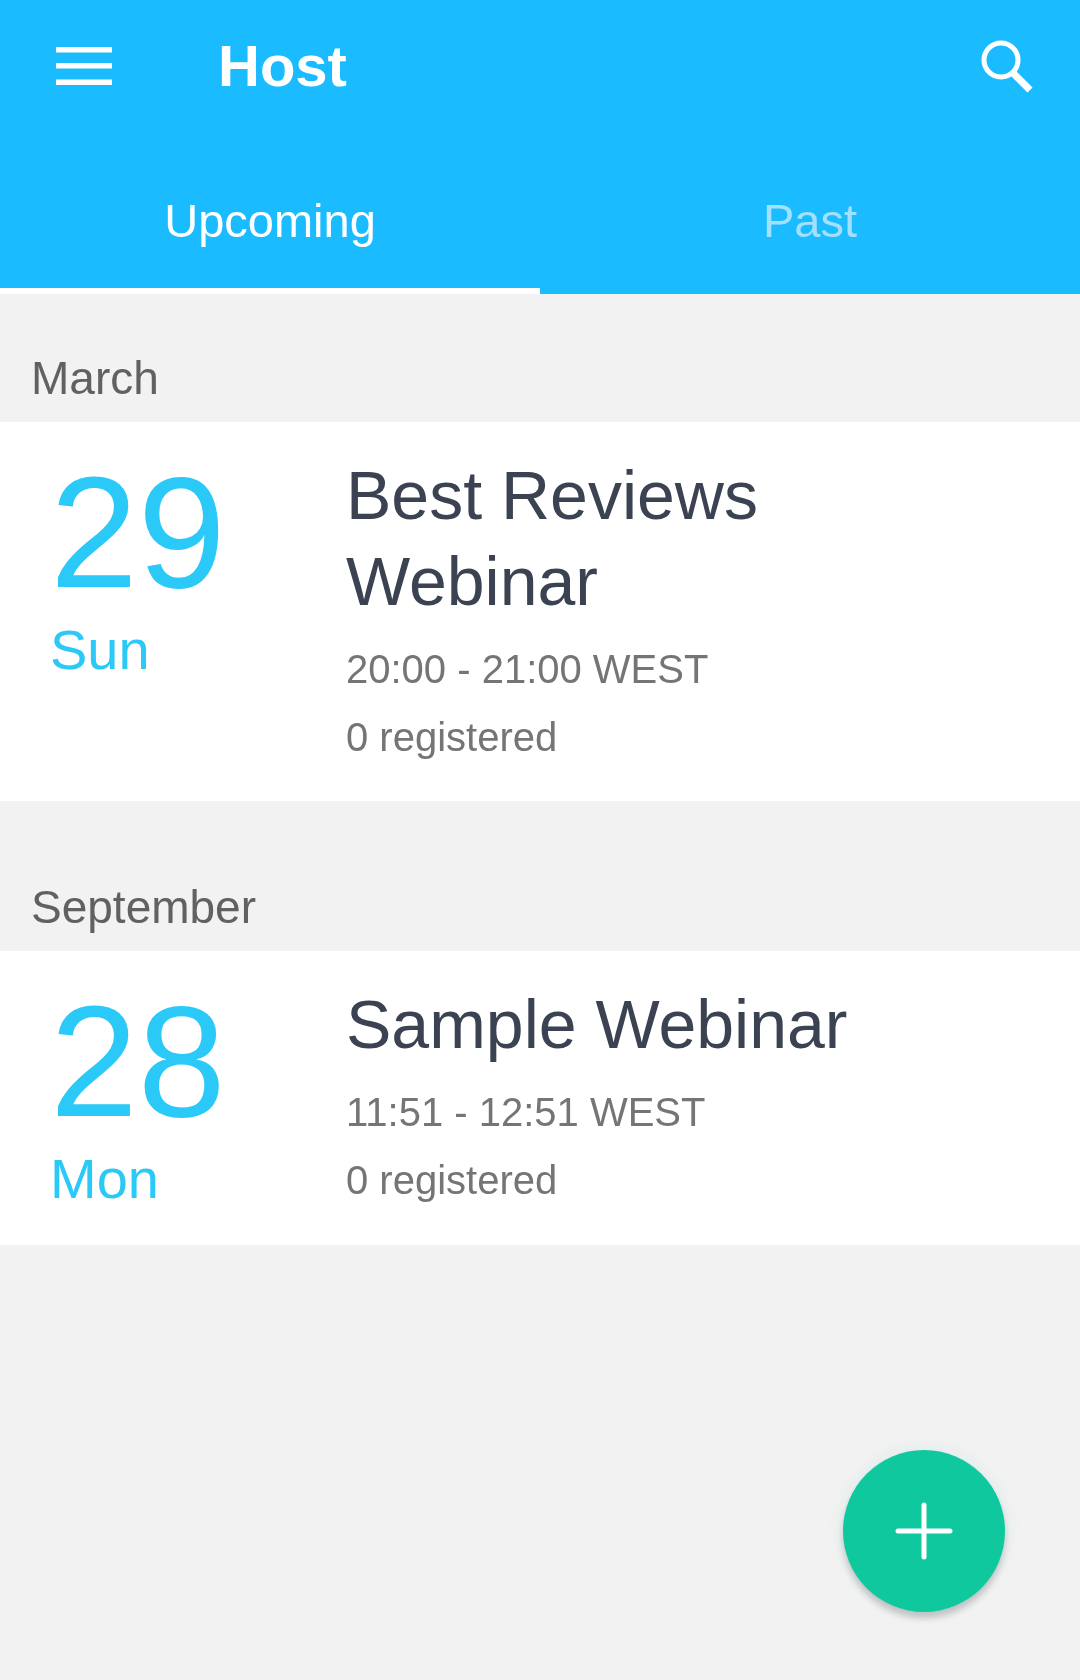  Describe the element at coordinates (100, 650) in the screenshot. I see `event-weekday: Sun` at that location.